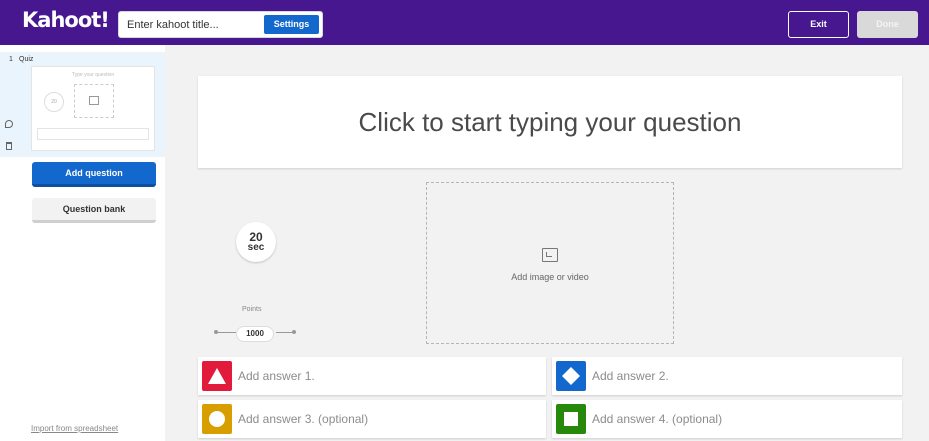  What do you see at coordinates (630, 376) in the screenshot?
I see `answer-2-label: Add answer 2.` at bounding box center [630, 376].